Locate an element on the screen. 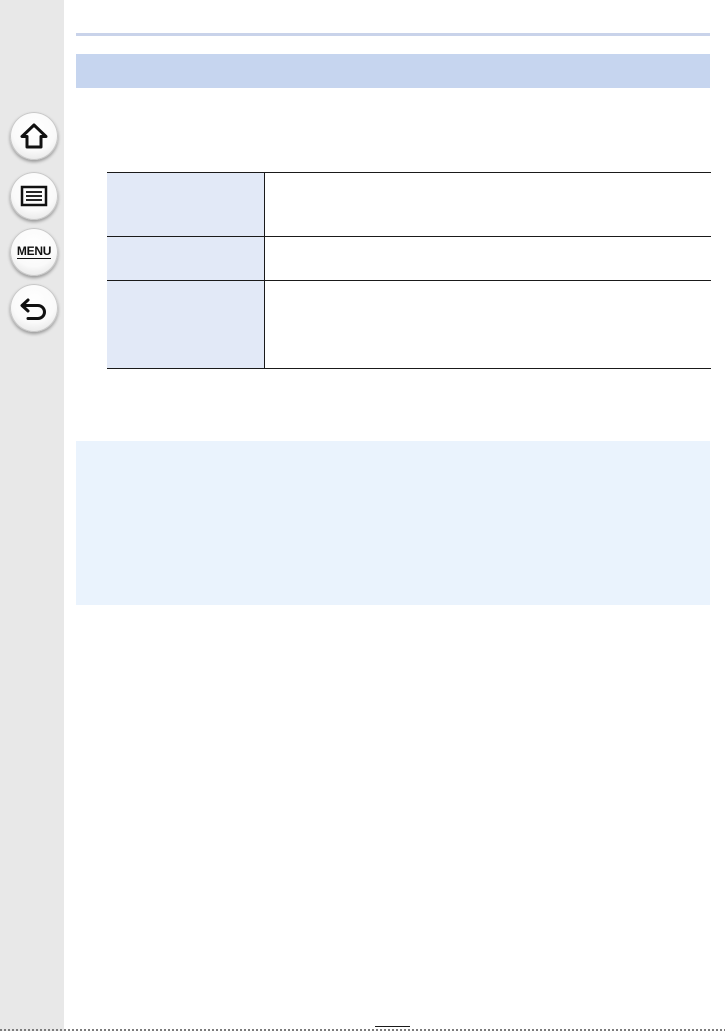 The image size is (725, 1031). list-icon is located at coordinates (34, 196).